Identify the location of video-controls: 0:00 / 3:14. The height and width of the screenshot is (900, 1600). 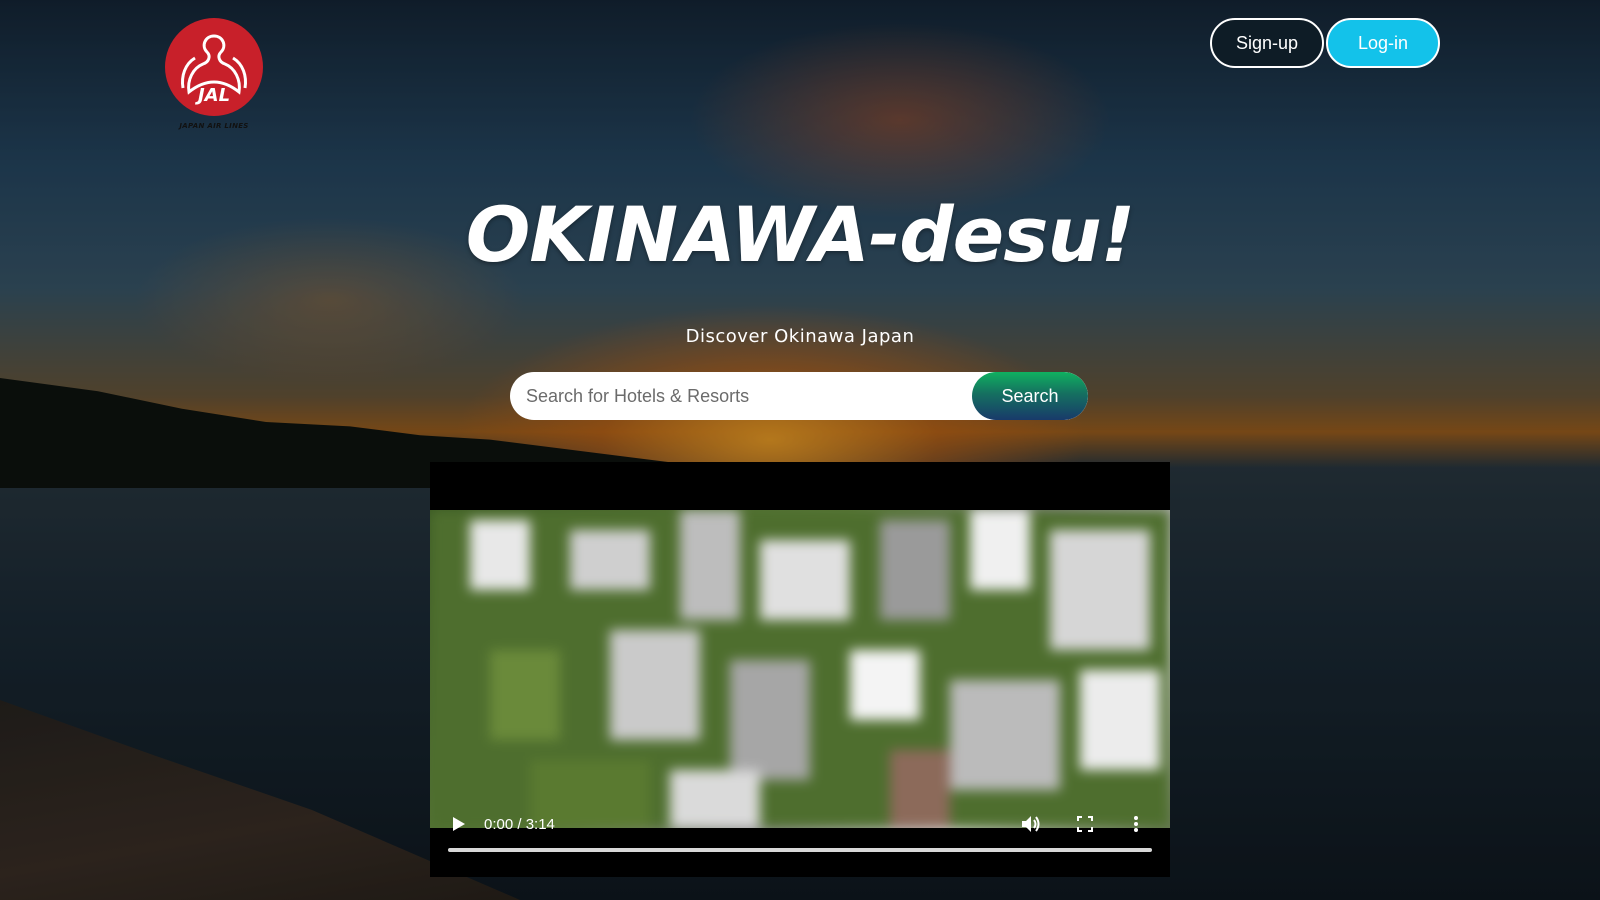
(800, 824).